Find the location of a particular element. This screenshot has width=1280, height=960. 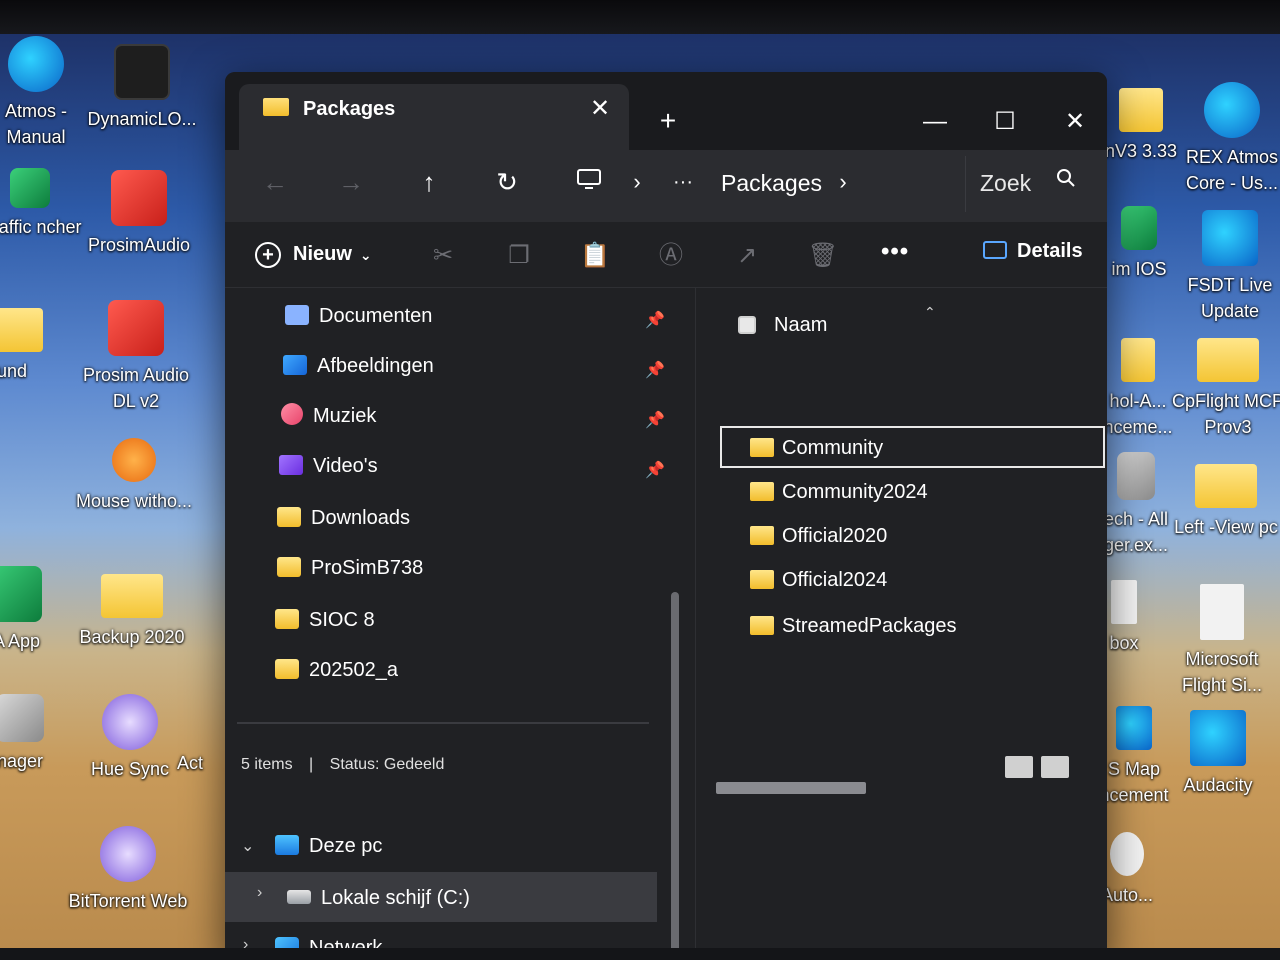

monitor-icon is located at coordinates (589, 182).